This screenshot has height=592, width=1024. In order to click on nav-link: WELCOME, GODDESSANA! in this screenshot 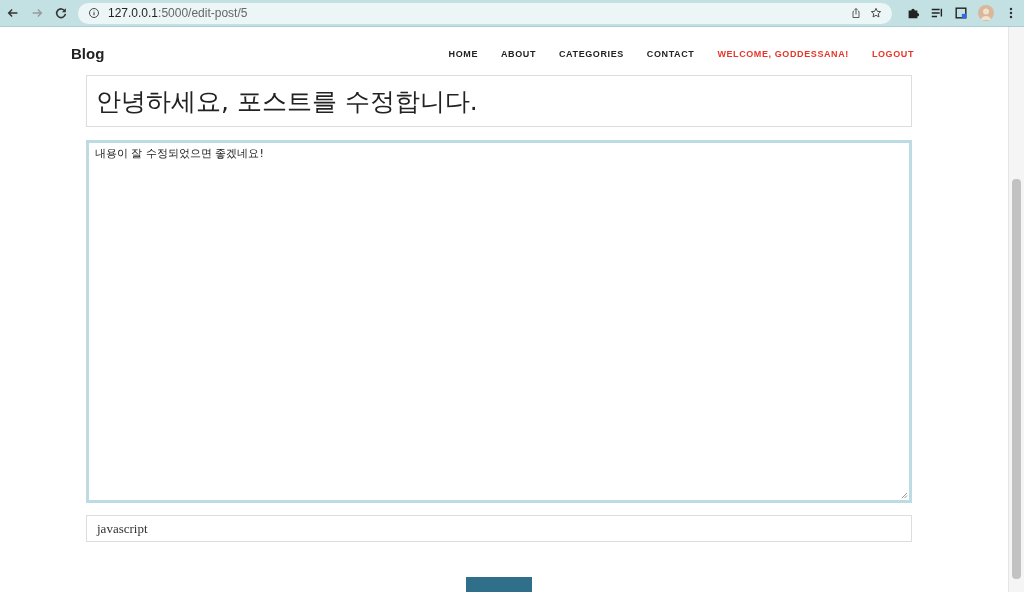, I will do `click(783, 53)`.